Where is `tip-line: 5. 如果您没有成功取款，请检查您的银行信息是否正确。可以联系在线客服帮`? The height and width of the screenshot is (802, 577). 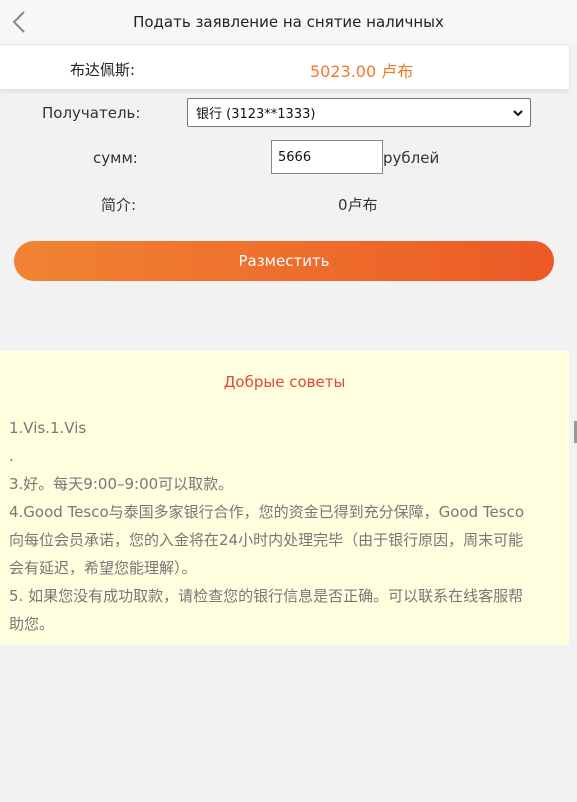 tip-line: 5. 如果您没有成功取款，请检查您的银行信息是否正确。可以联系在线客服帮 is located at coordinates (266, 596).